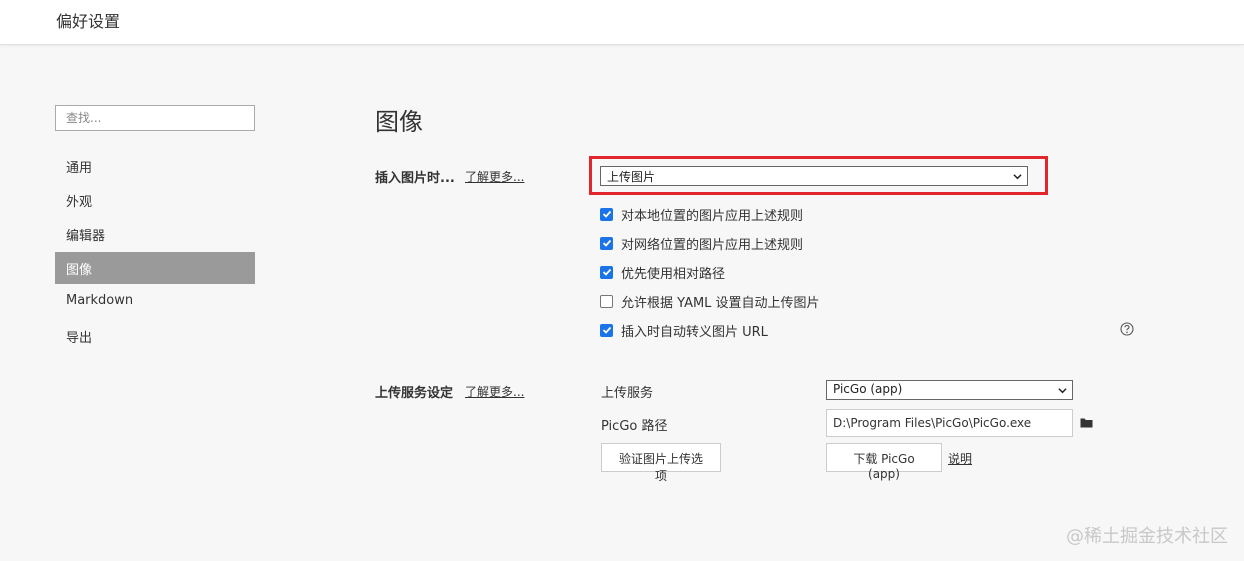 The image size is (1244, 561). I want to click on insert-action-value: 上传图片, so click(631, 177).